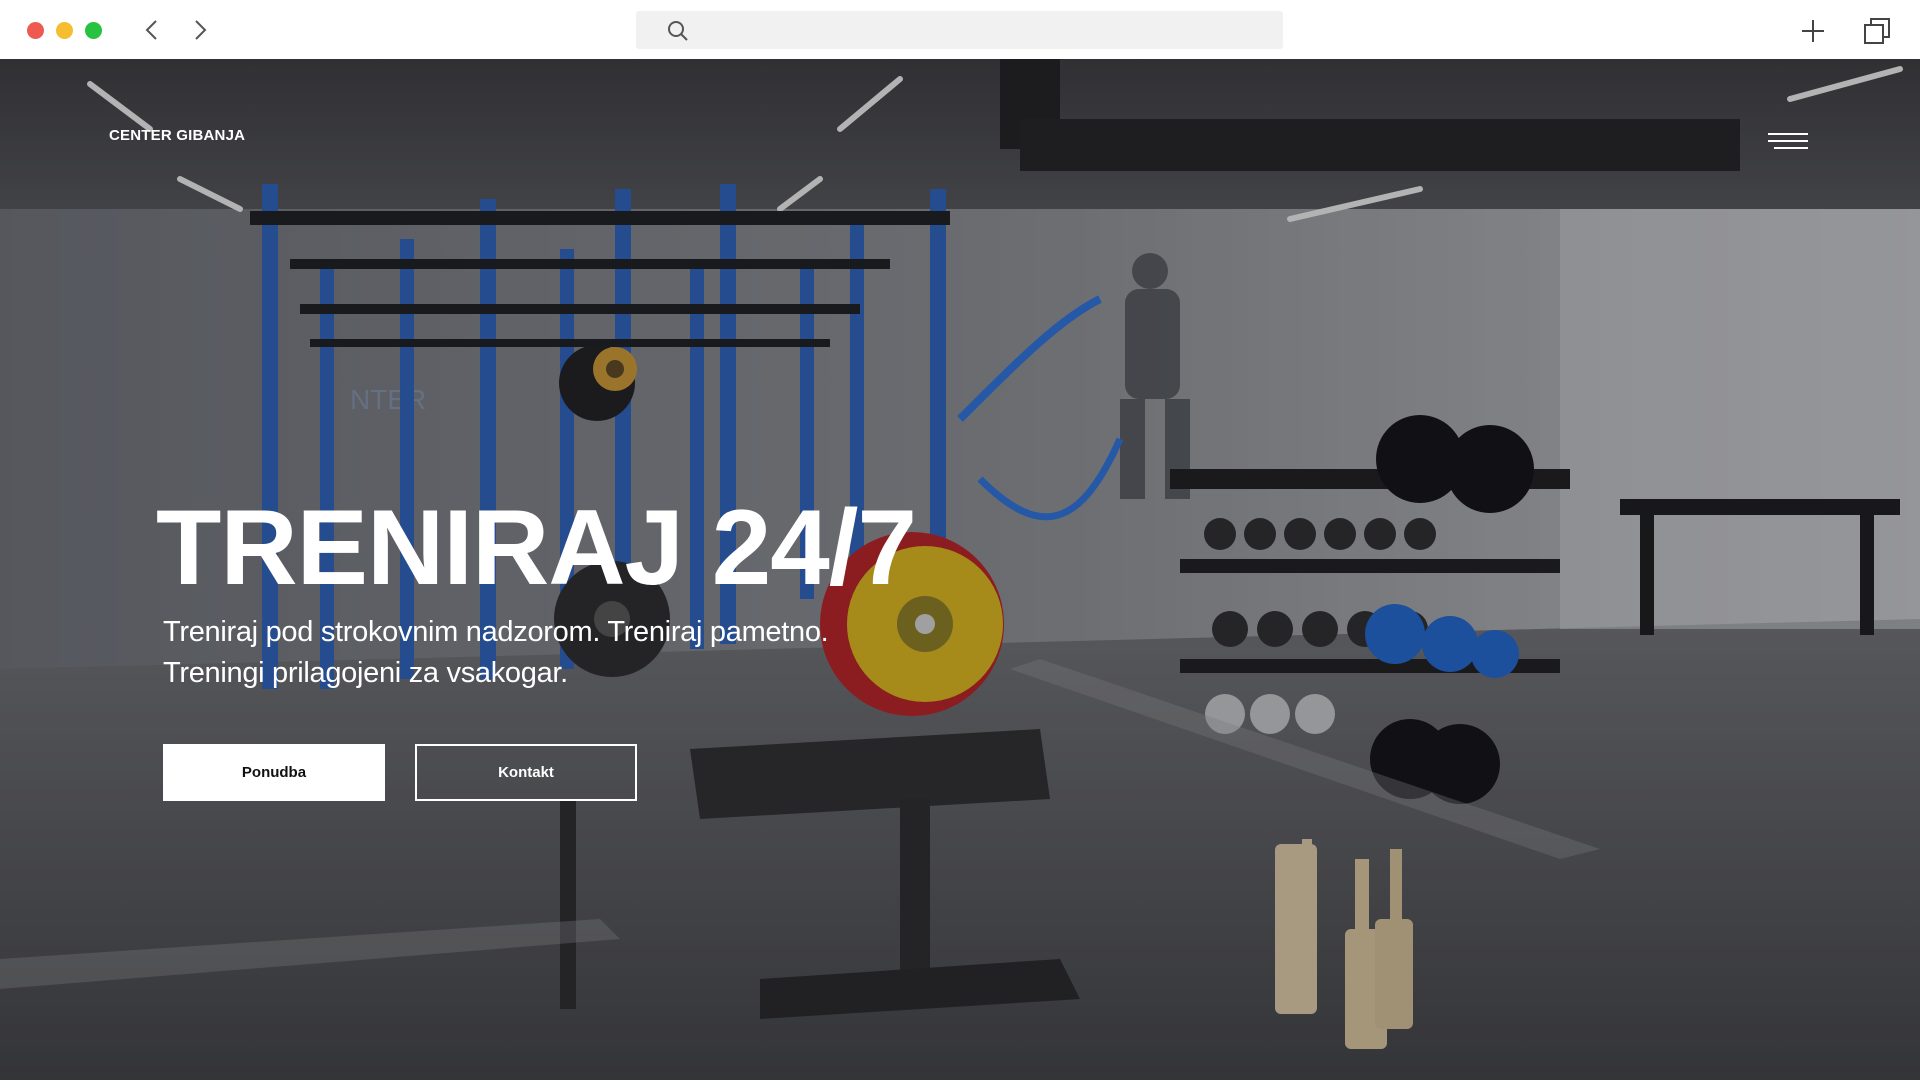 Image resolution: width=1920 pixels, height=1080 pixels. I want to click on forward-button, so click(200, 30).